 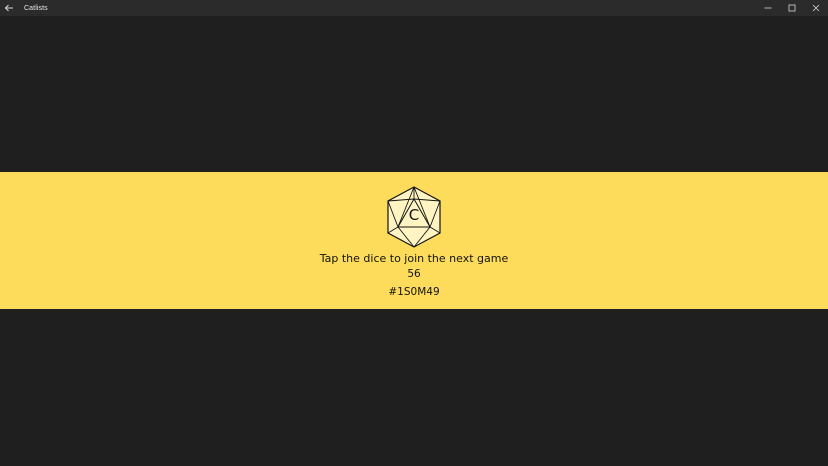 I want to click on close-button, so click(x=816, y=8).